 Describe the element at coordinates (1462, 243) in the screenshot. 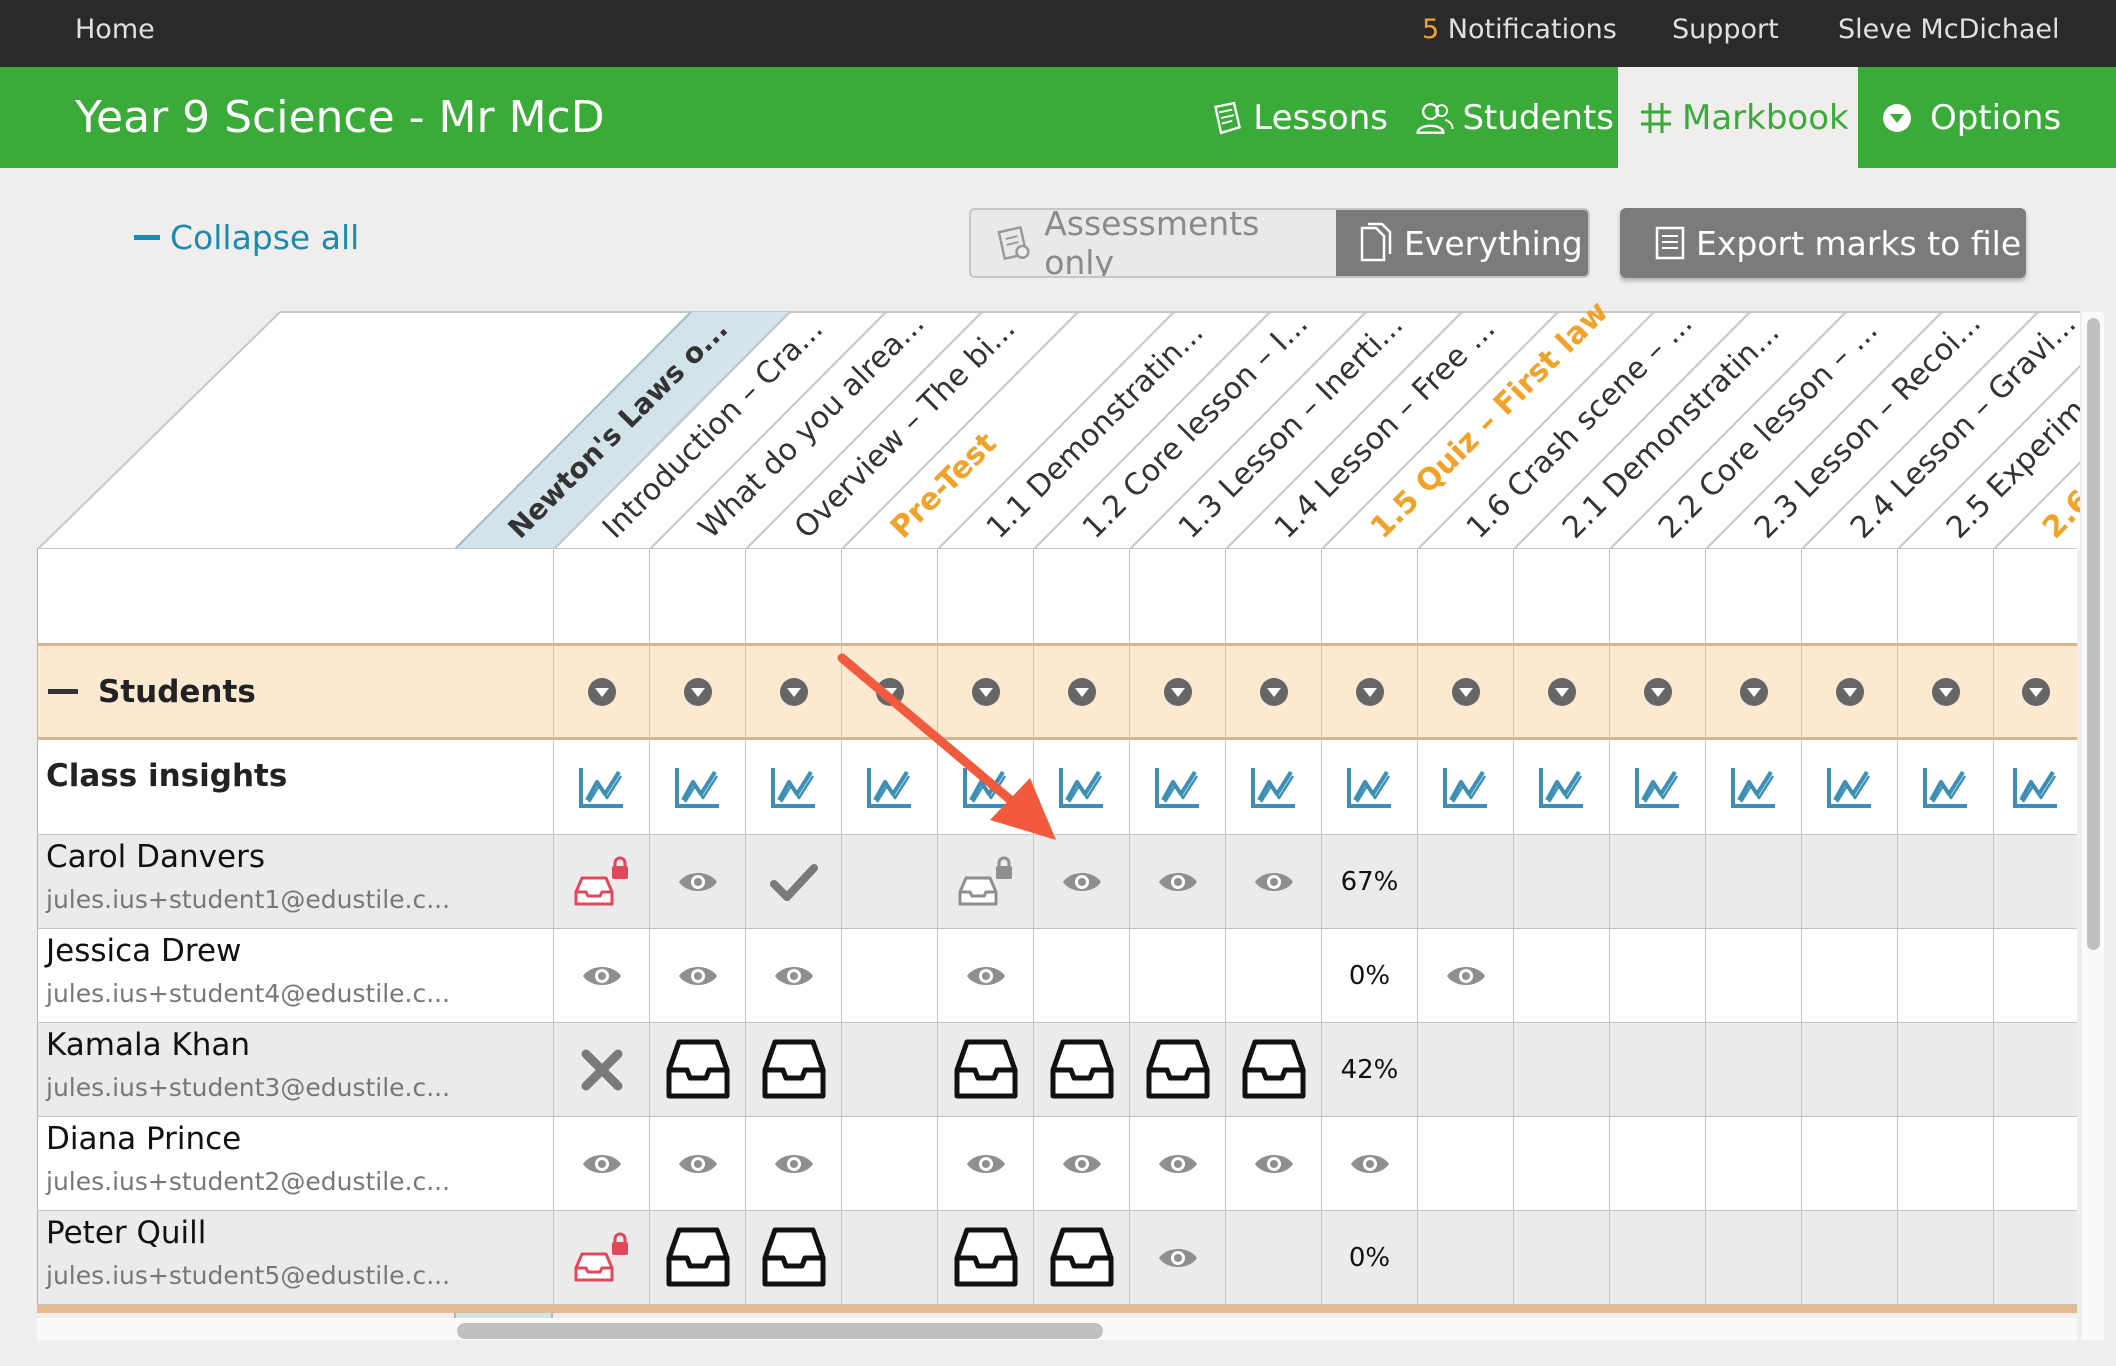

I see `everything-option: Everything` at that location.